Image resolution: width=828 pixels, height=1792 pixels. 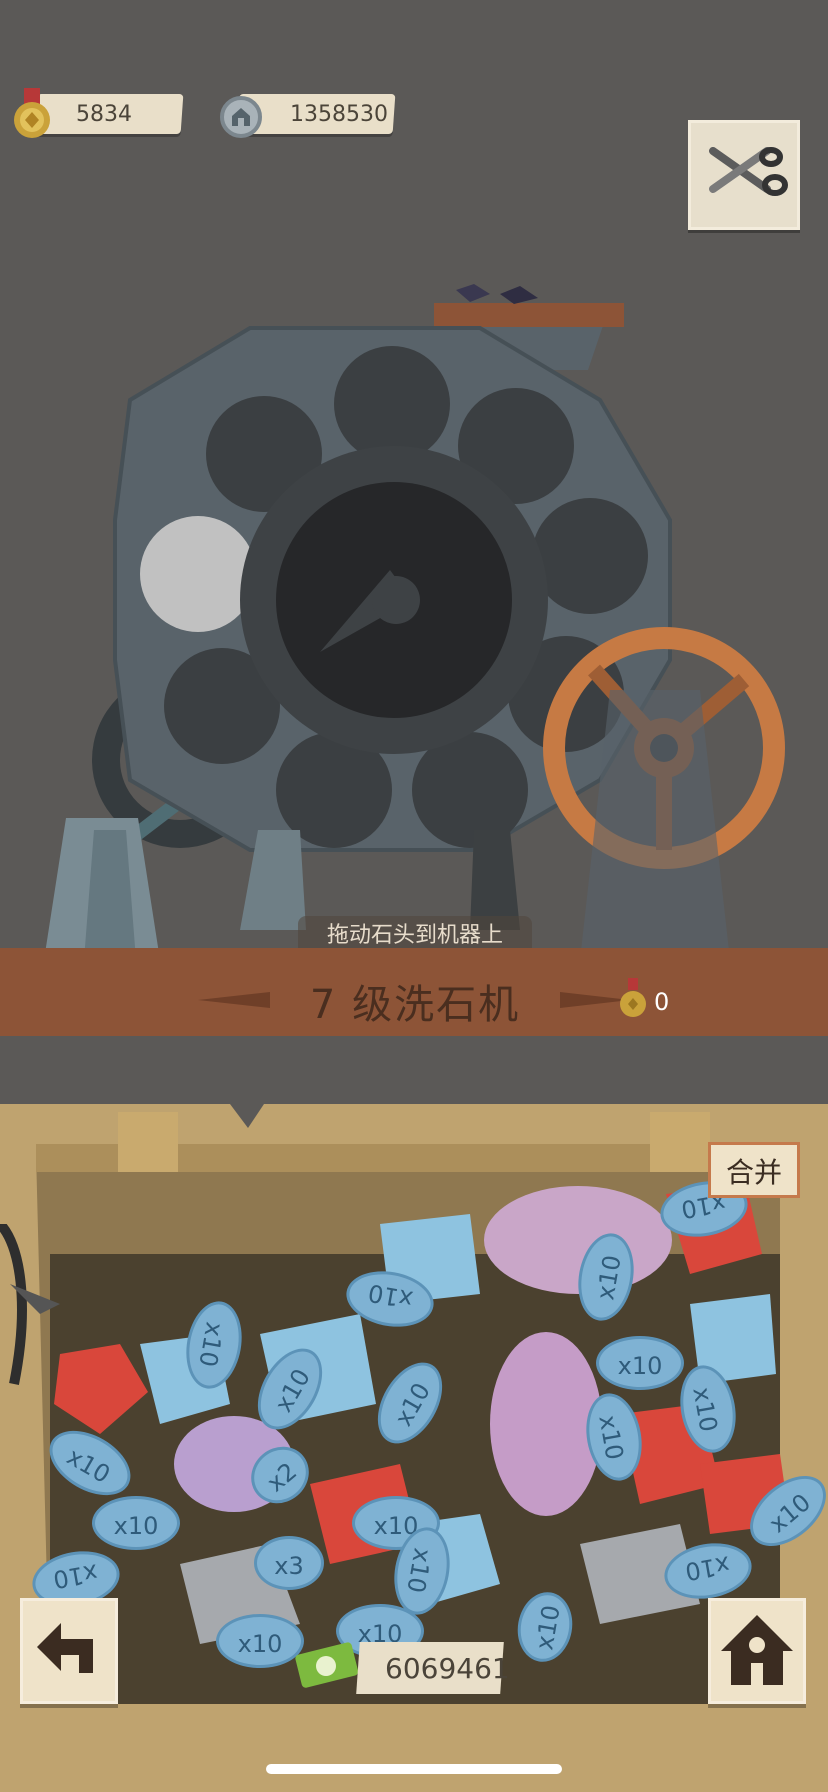 What do you see at coordinates (748, 171) in the screenshot?
I see `scissors-icon` at bounding box center [748, 171].